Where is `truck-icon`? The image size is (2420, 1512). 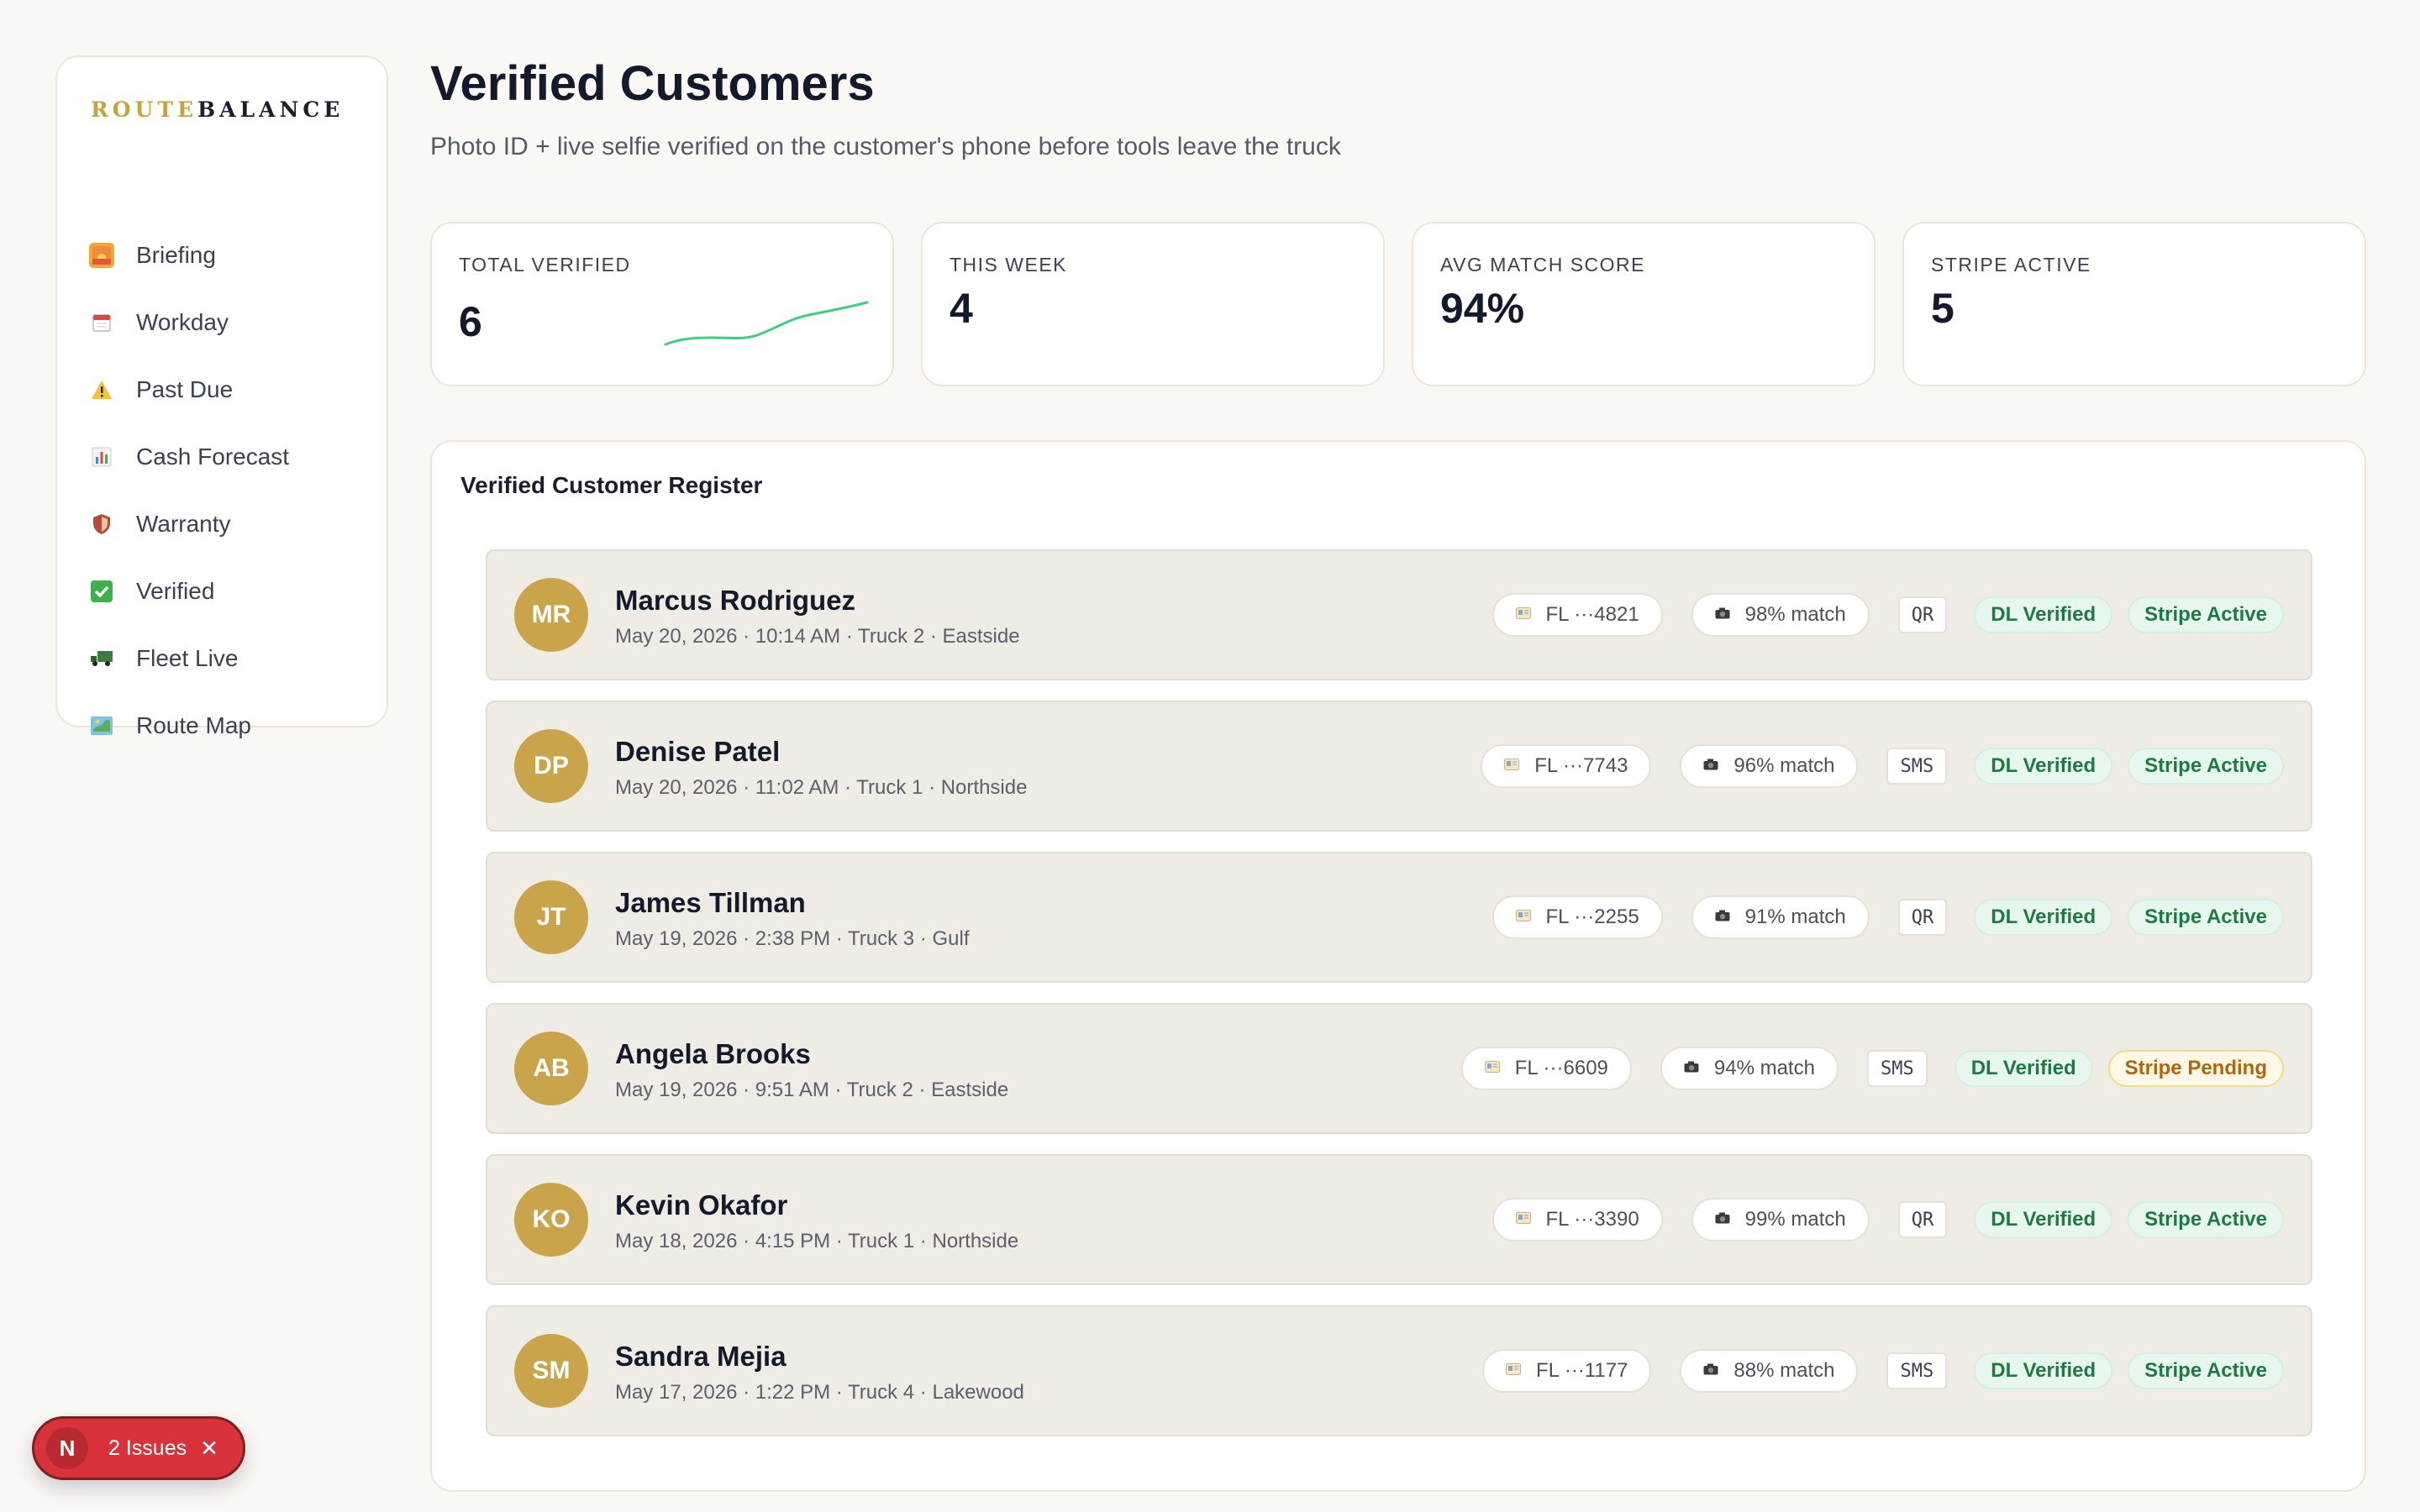 truck-icon is located at coordinates (101, 658).